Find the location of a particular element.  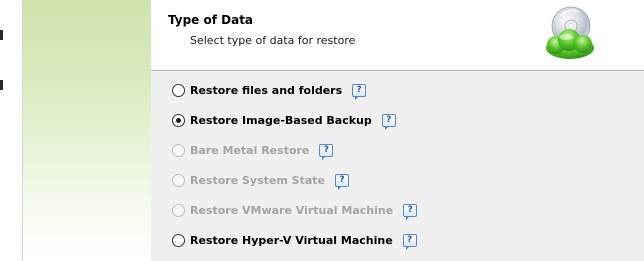

option-label: Restore files and folders is located at coordinates (266, 90).